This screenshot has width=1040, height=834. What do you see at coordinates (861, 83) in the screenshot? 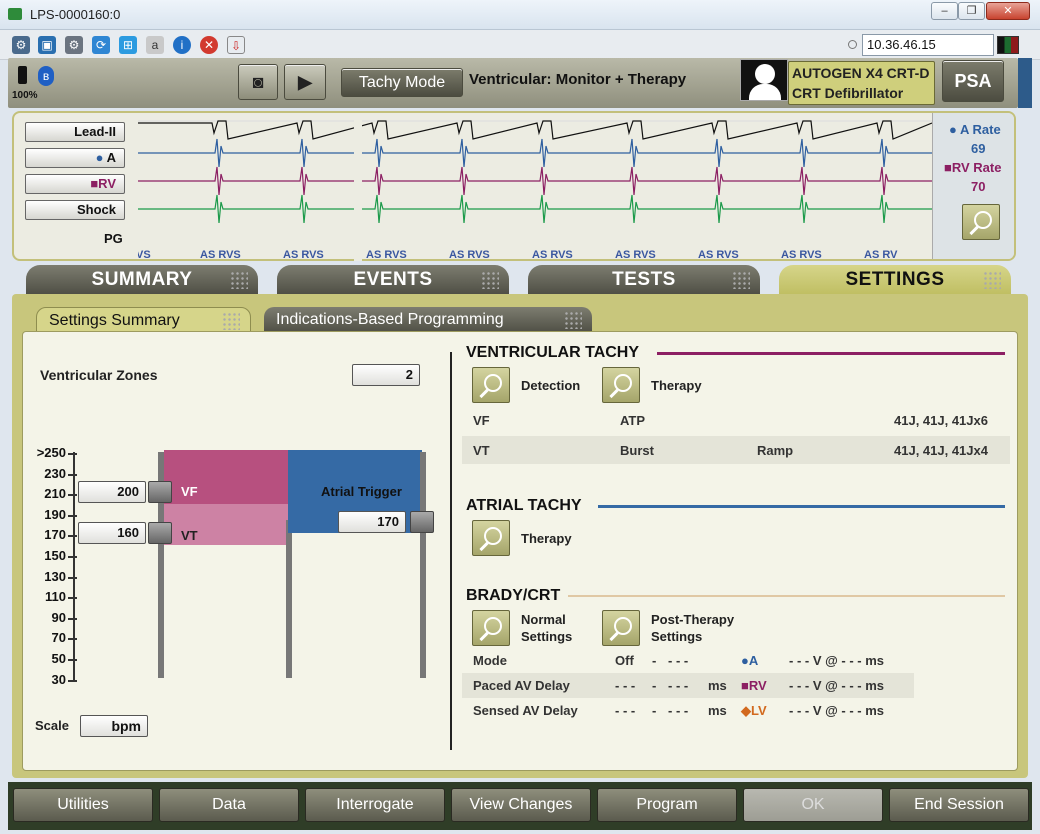
I see `device-info: AUTOGEN X4 CRT-D CRT Defibrillator` at bounding box center [861, 83].